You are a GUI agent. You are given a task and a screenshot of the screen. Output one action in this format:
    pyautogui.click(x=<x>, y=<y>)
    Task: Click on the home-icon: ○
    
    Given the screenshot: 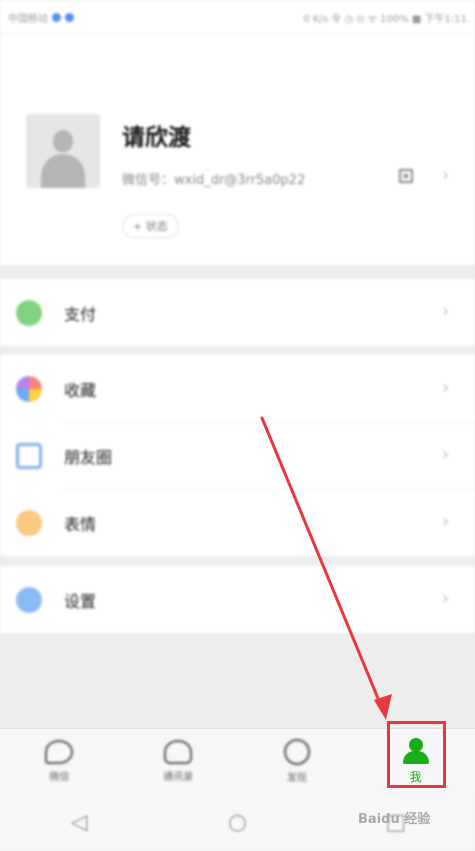 What is the action you would take?
    pyautogui.click(x=237, y=822)
    